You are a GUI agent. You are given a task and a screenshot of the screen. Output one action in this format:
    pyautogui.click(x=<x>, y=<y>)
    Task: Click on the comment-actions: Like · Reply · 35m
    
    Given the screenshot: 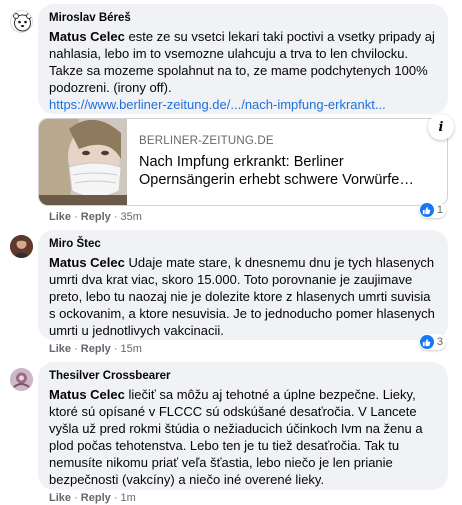 What is the action you would take?
    pyautogui.click(x=95, y=217)
    